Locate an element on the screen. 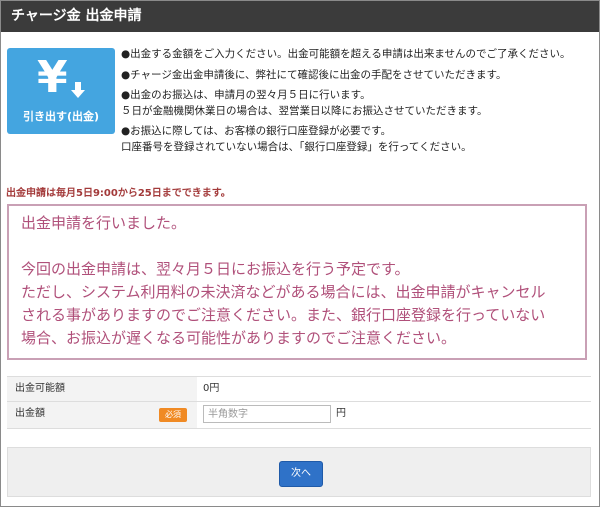 This screenshot has height=507, width=600. withdraw-amount-row: 出金額 必須 円 is located at coordinates (299, 415).